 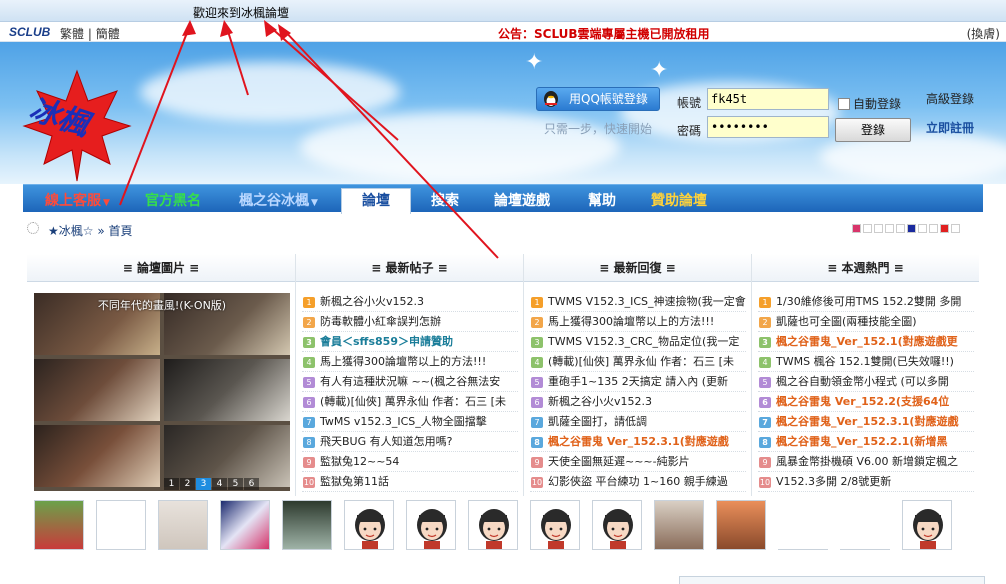 I want to click on star-icon: ✦, so click(x=659, y=70).